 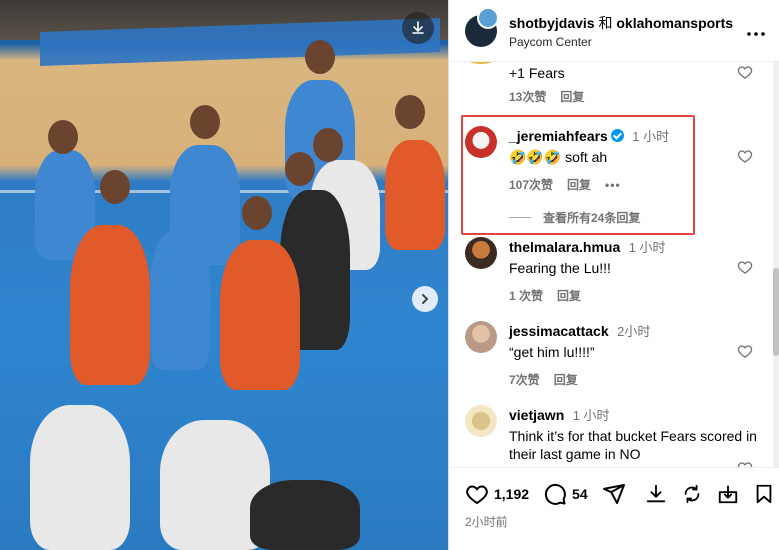 I want to click on like-button: 1,192, so click(x=497, y=494).